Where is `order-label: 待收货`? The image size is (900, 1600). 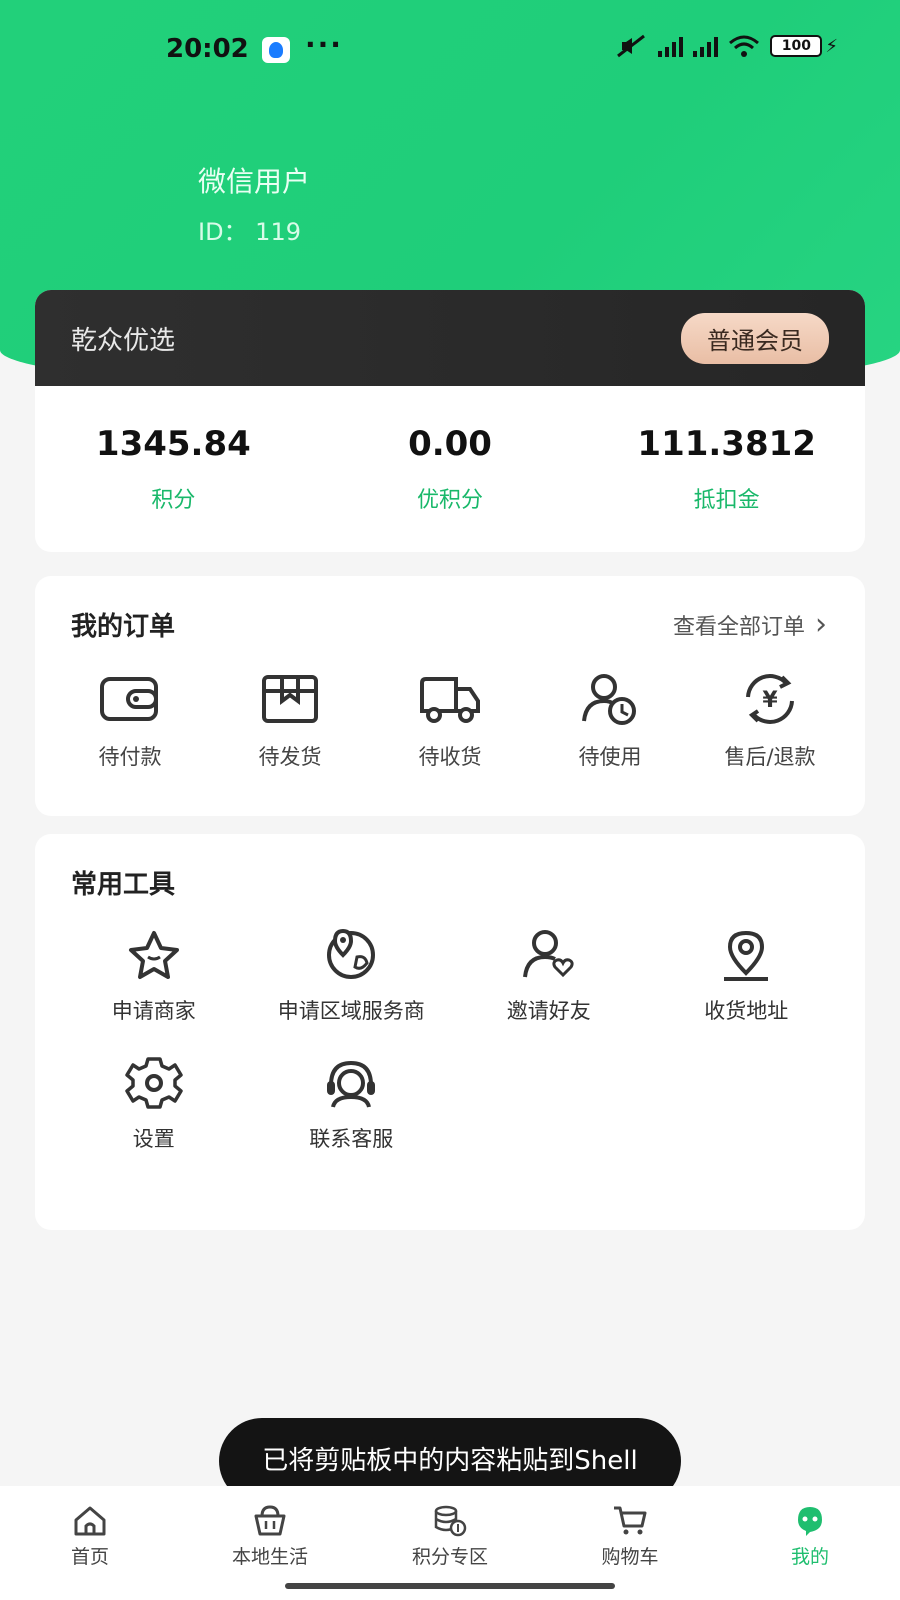
order-label: 待收货 is located at coordinates (450, 757).